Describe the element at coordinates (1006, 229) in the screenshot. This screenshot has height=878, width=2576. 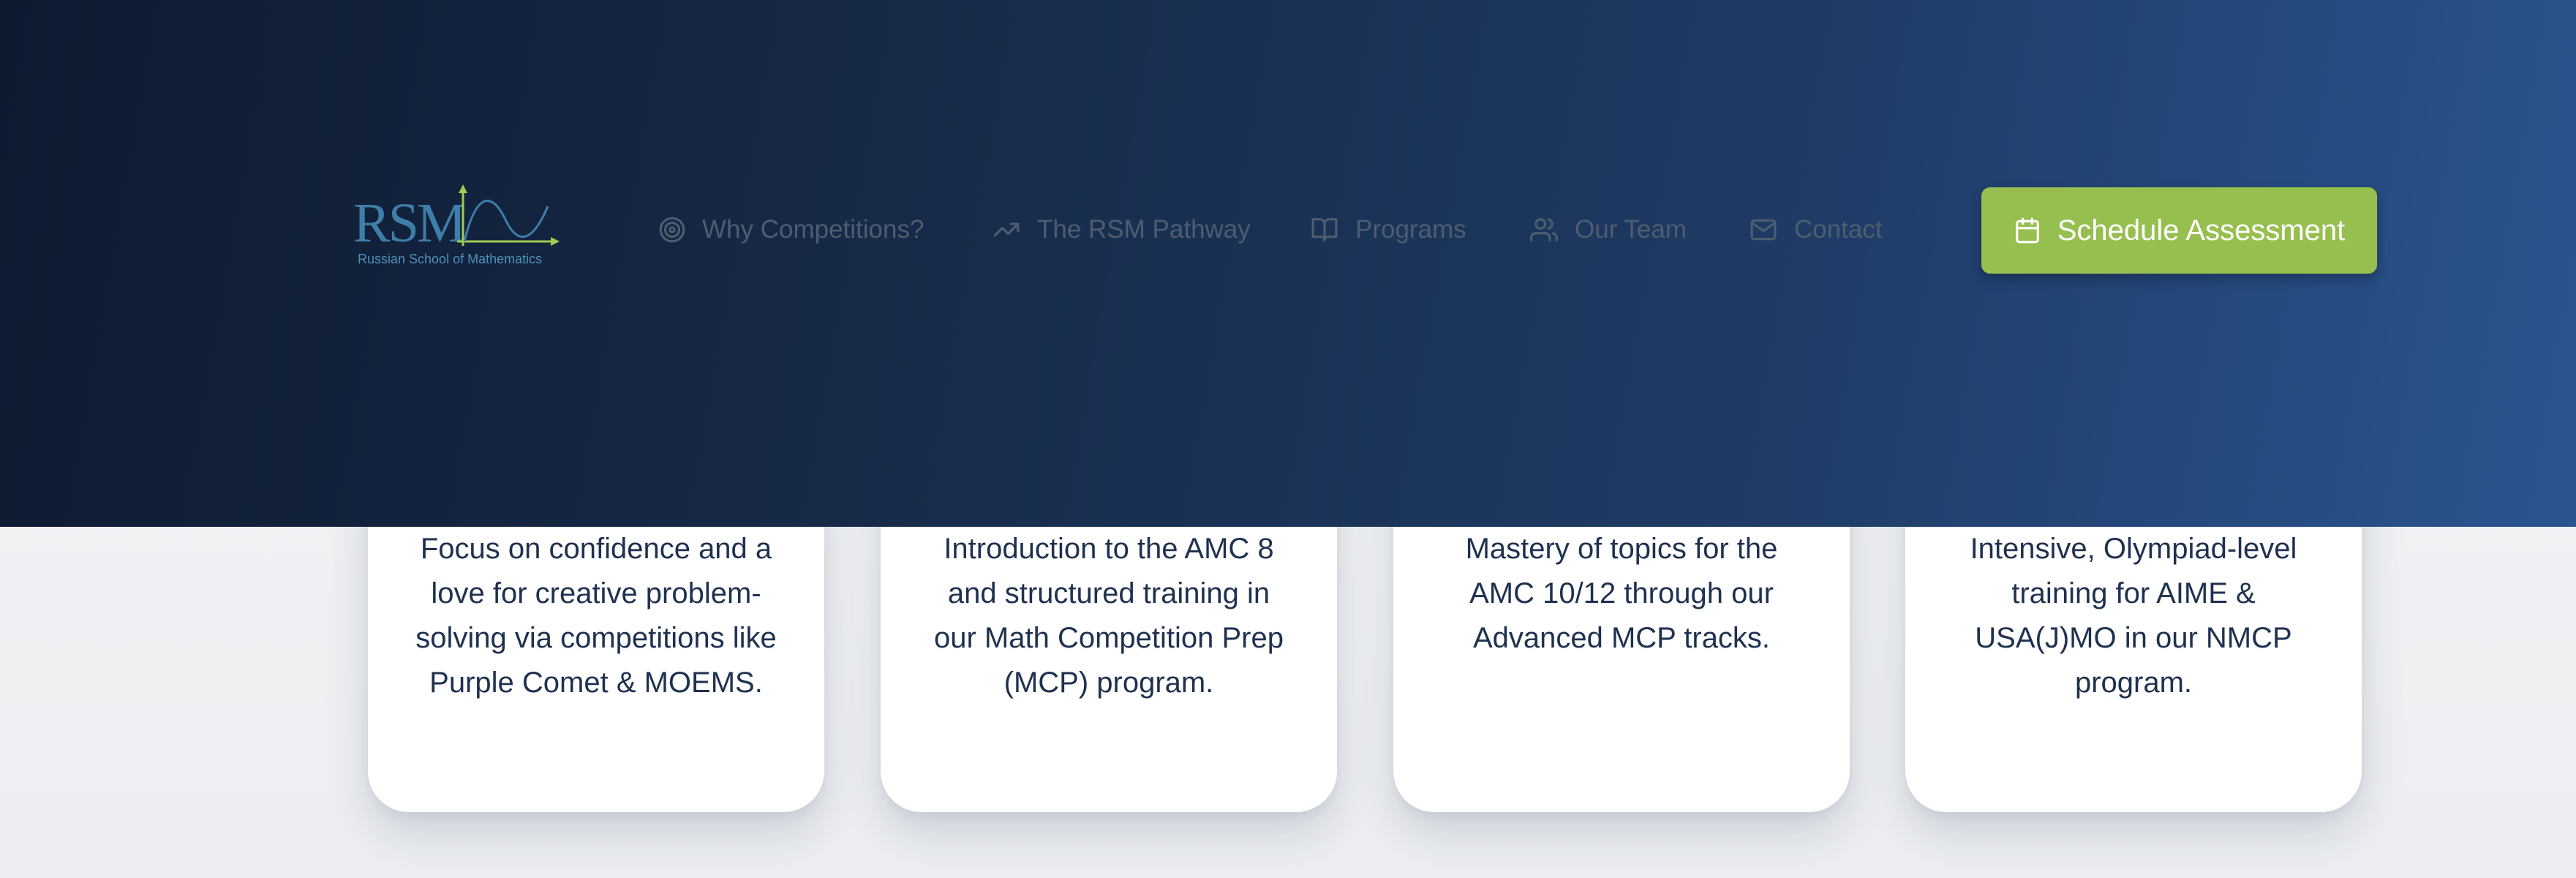
I see `trending-up-icon` at that location.